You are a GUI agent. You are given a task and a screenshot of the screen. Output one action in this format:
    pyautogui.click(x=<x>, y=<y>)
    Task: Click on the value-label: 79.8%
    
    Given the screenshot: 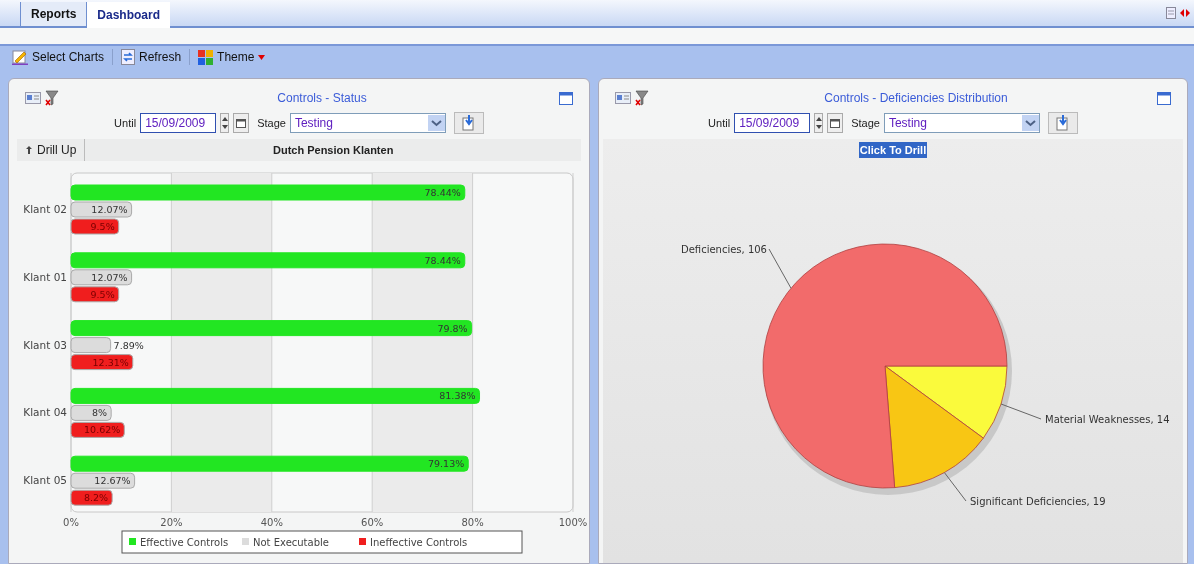 What is the action you would take?
    pyautogui.click(x=452, y=328)
    